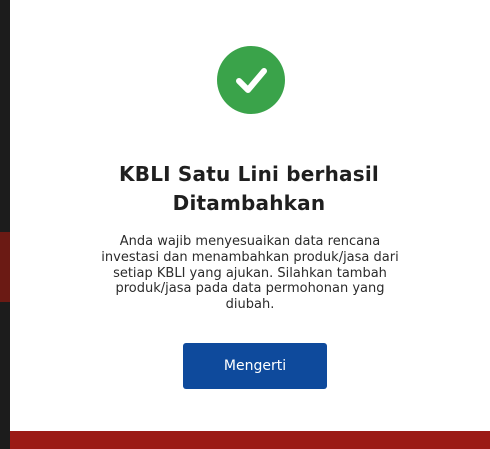 The height and width of the screenshot is (449, 490). I want to click on dialog-message-line: produk/jasa pada data permohonan yang, so click(250, 289).